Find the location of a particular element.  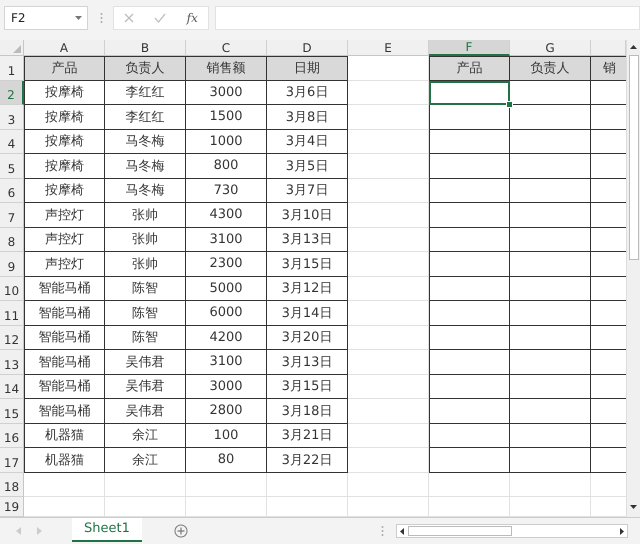

row-header: 5 is located at coordinates (12, 166).